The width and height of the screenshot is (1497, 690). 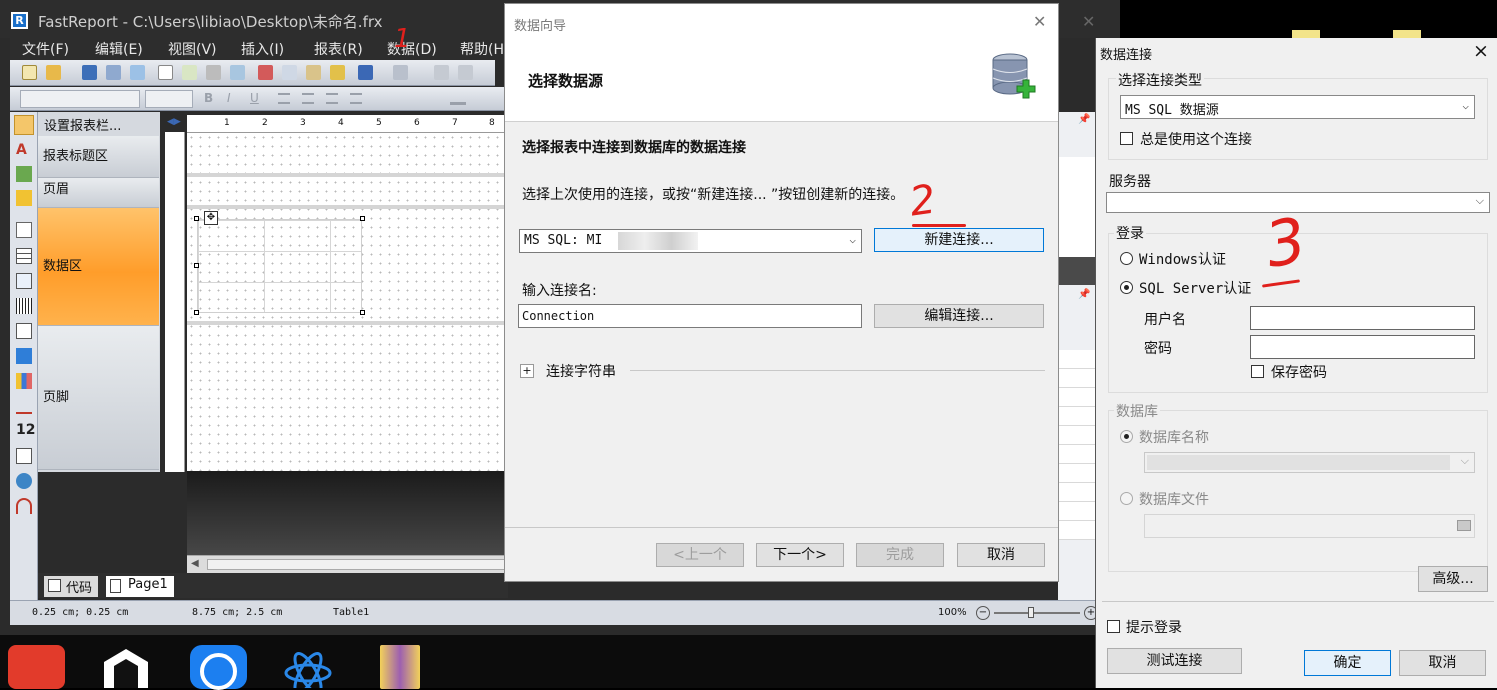 I want to click on justify-icon, so click(x=356, y=98).